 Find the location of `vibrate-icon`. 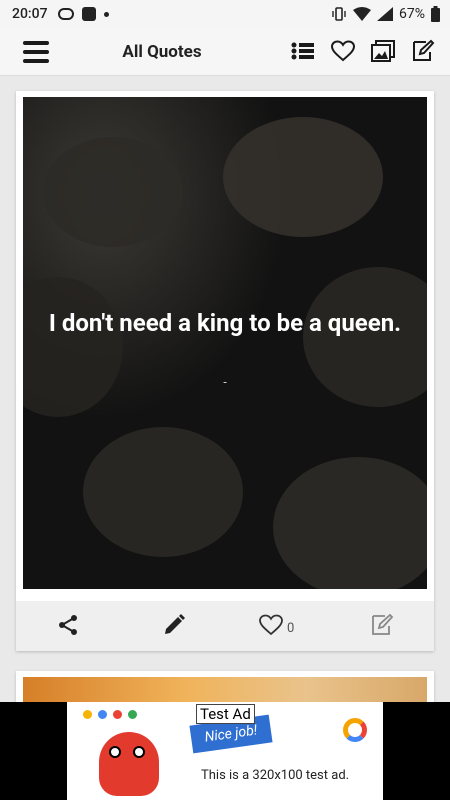

vibrate-icon is located at coordinates (339, 14).